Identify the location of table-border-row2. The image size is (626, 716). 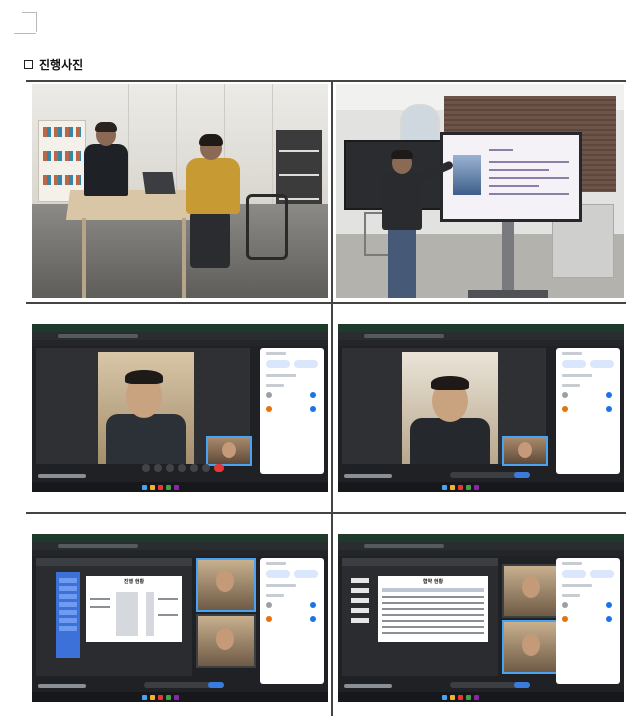
(326, 513).